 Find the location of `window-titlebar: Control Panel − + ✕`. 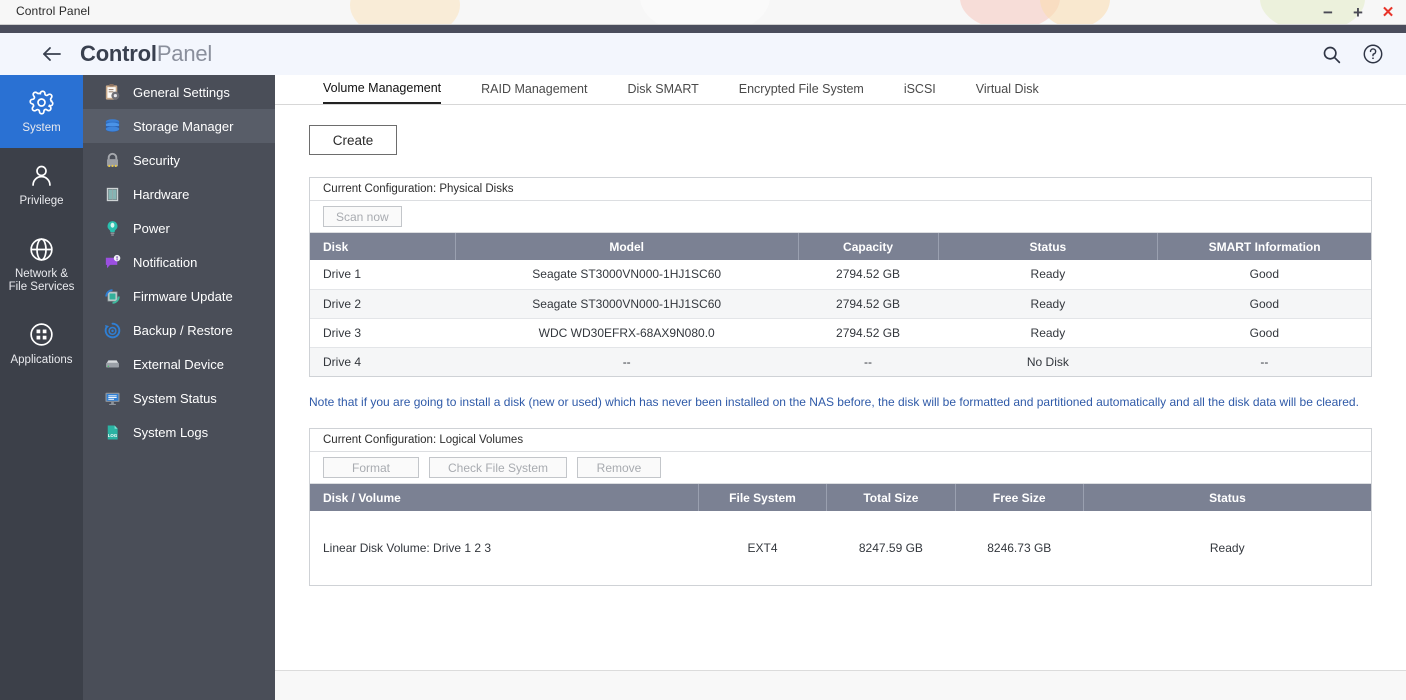

window-titlebar: Control Panel − + ✕ is located at coordinates (703, 12).